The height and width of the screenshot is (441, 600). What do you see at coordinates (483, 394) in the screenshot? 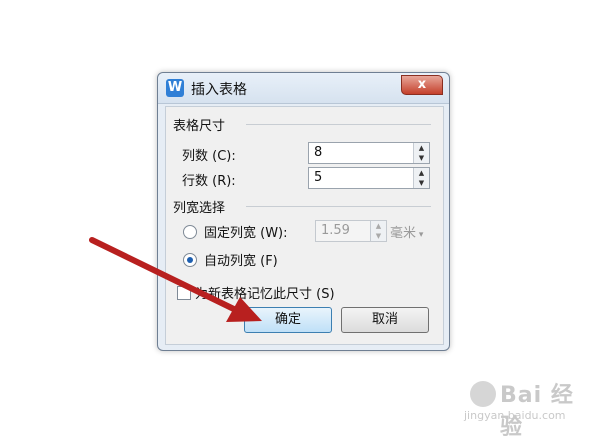
I see `baidu-paw-icon` at bounding box center [483, 394].